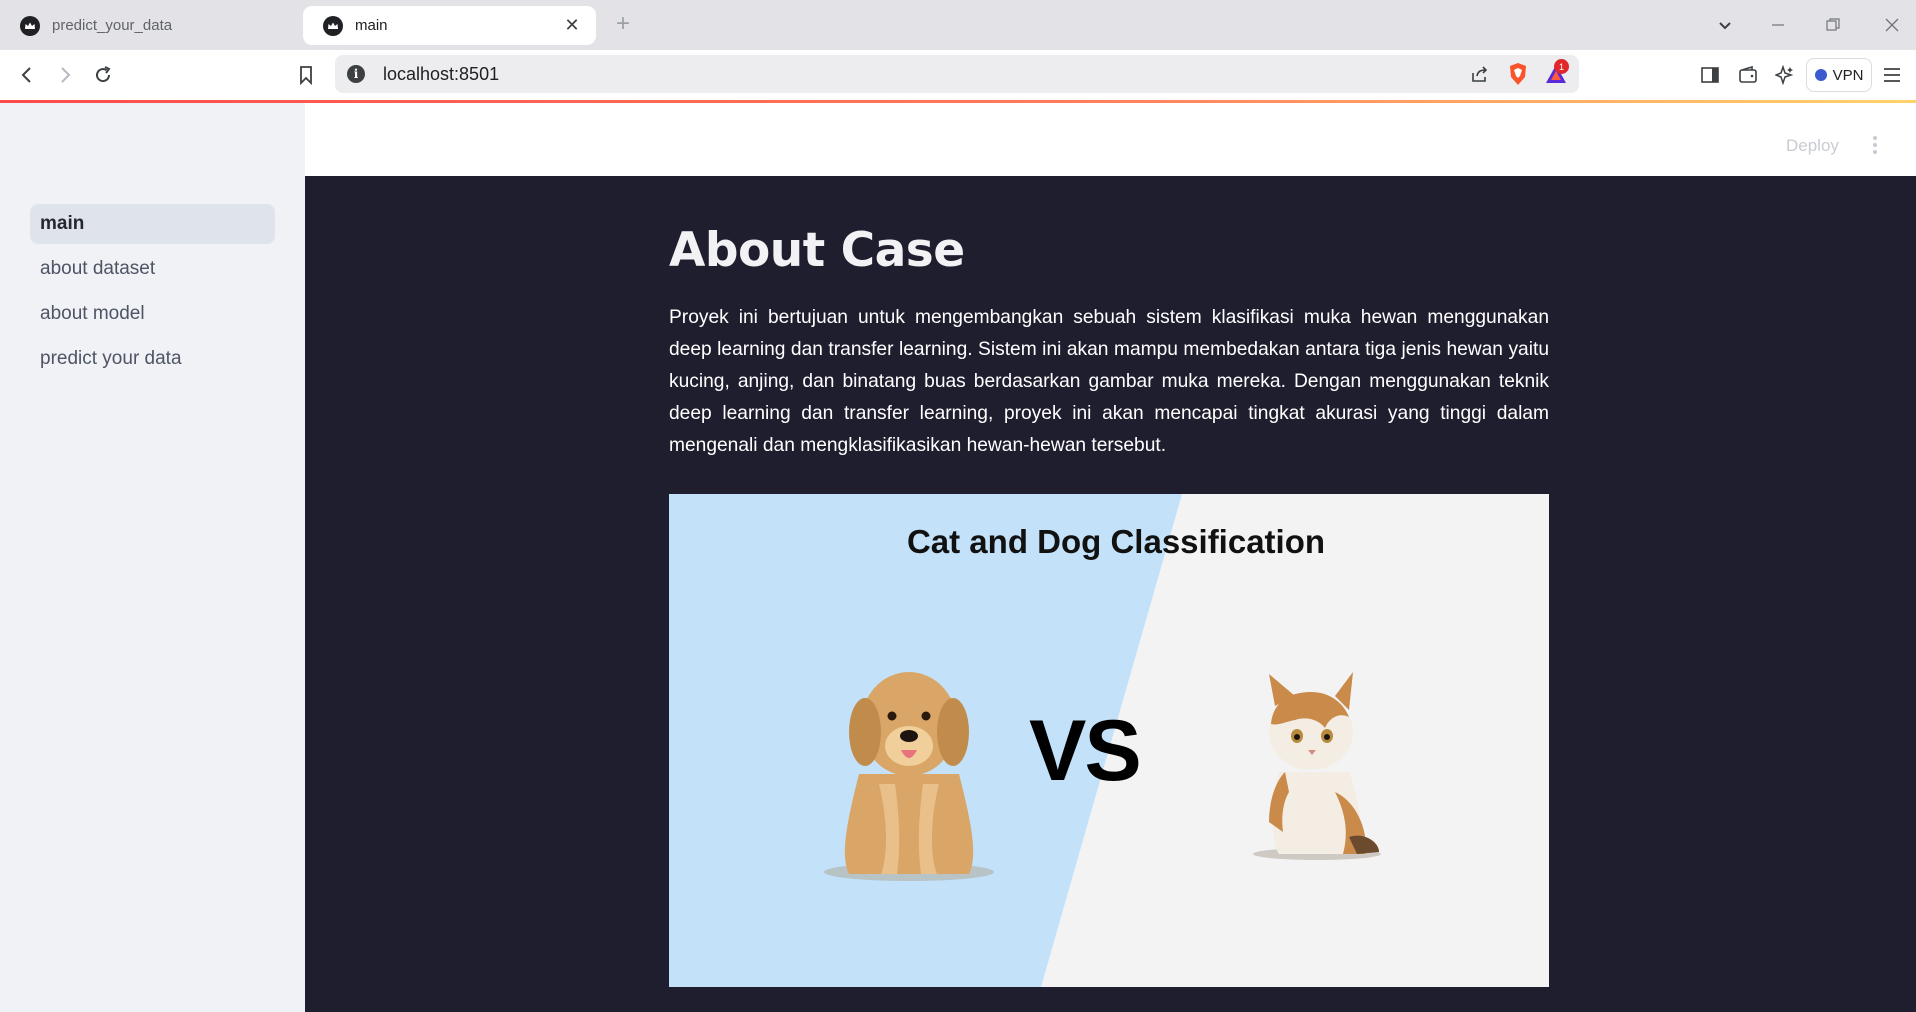 The height and width of the screenshot is (1012, 1916). What do you see at coordinates (958, 25) in the screenshot?
I see `browser-tab-strip: predict_your_data main ✕ +` at bounding box center [958, 25].